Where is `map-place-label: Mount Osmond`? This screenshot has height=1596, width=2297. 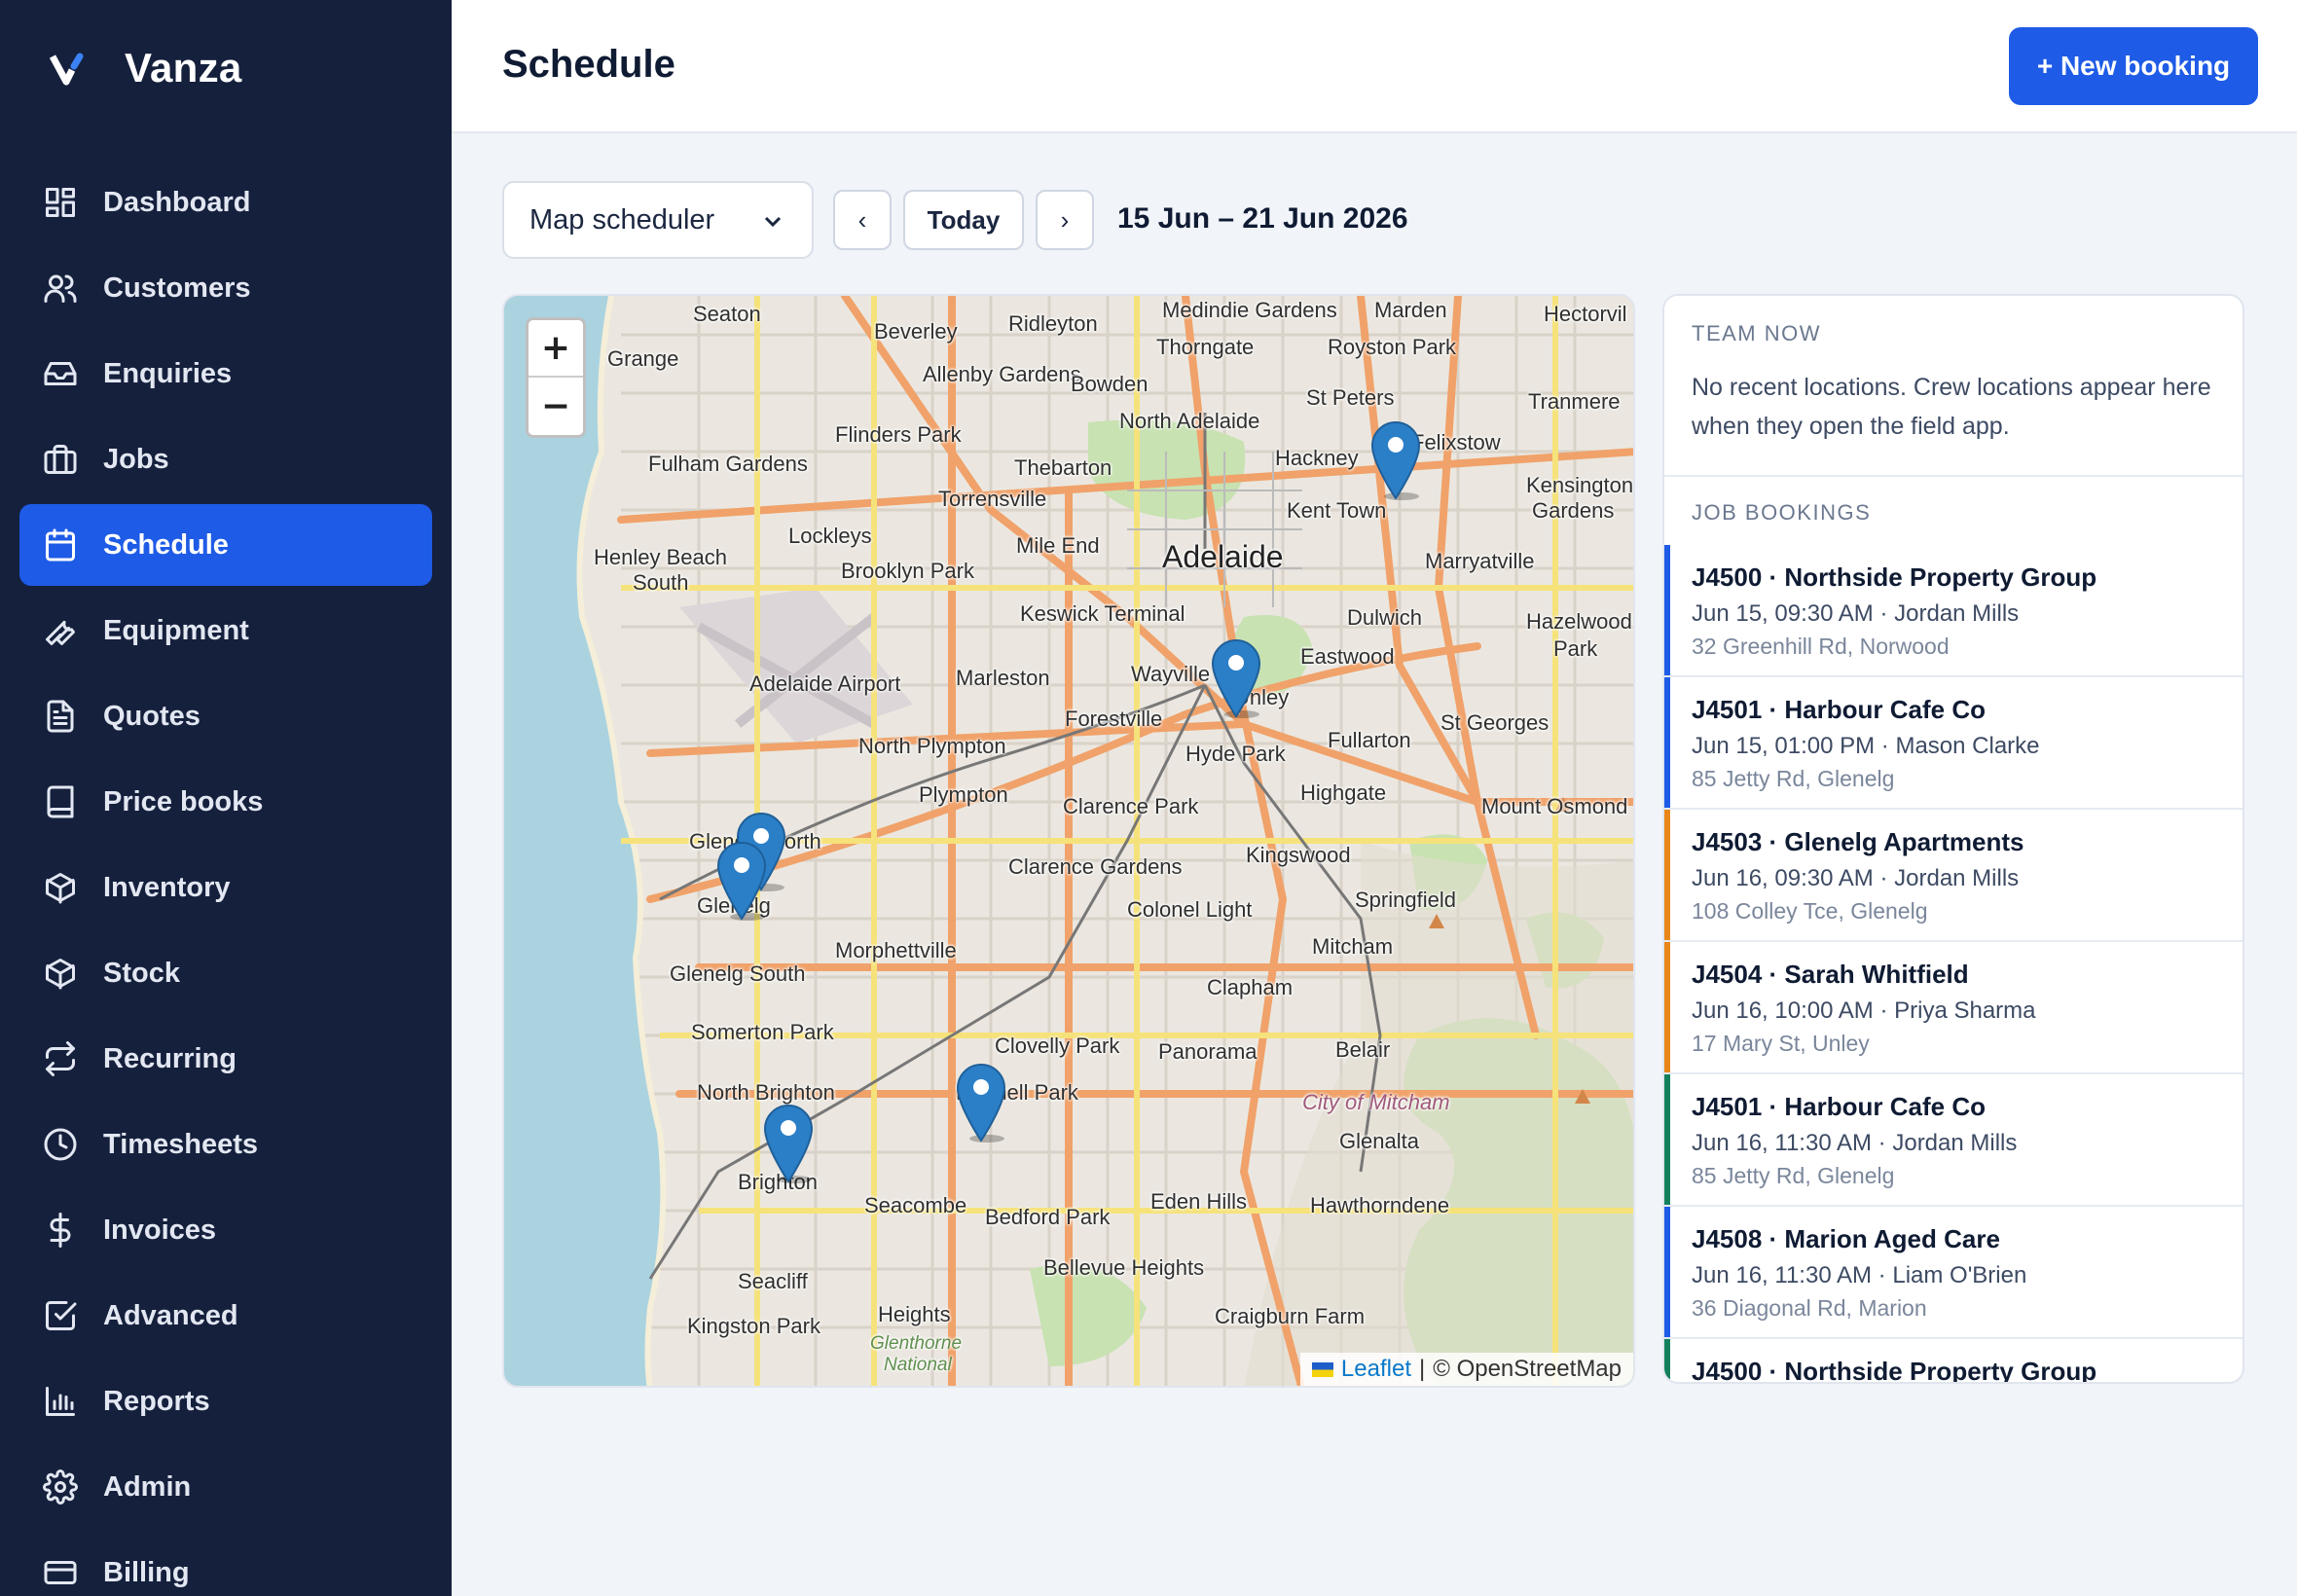 map-place-label: Mount Osmond is located at coordinates (1554, 806).